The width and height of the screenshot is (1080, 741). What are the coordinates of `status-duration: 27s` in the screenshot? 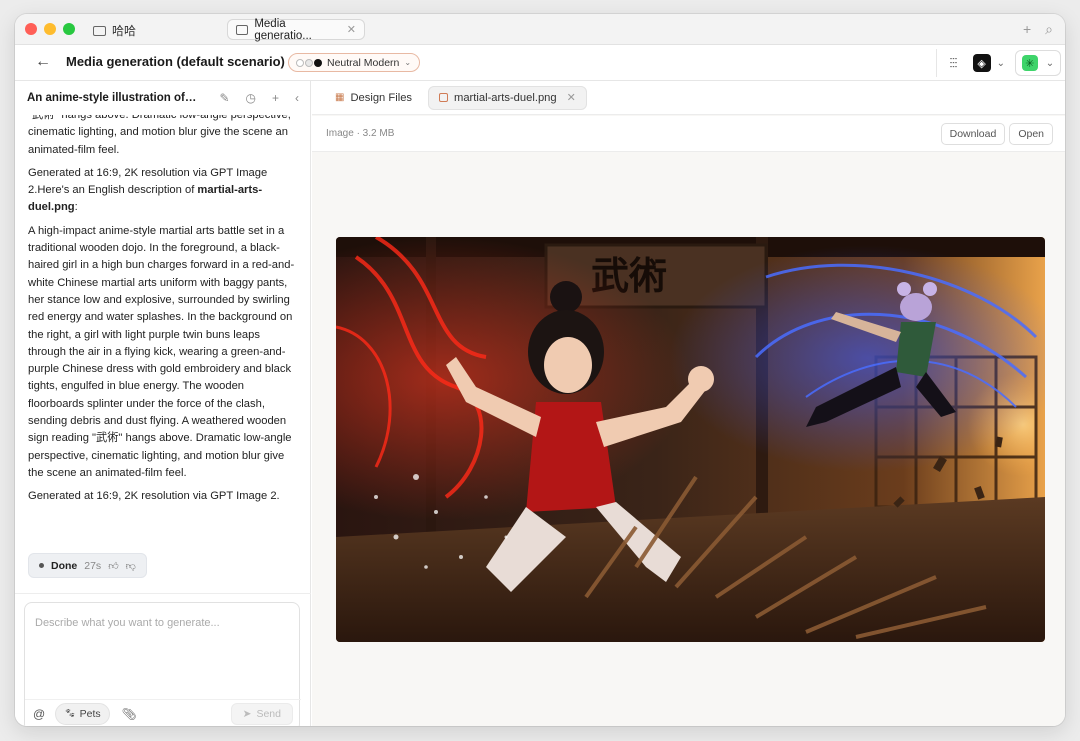 It's located at (93, 565).